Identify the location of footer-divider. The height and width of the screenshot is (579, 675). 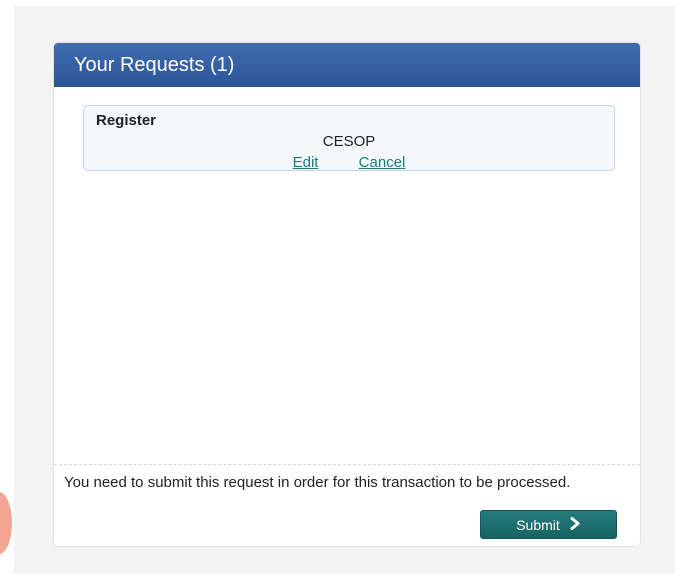
(347, 464).